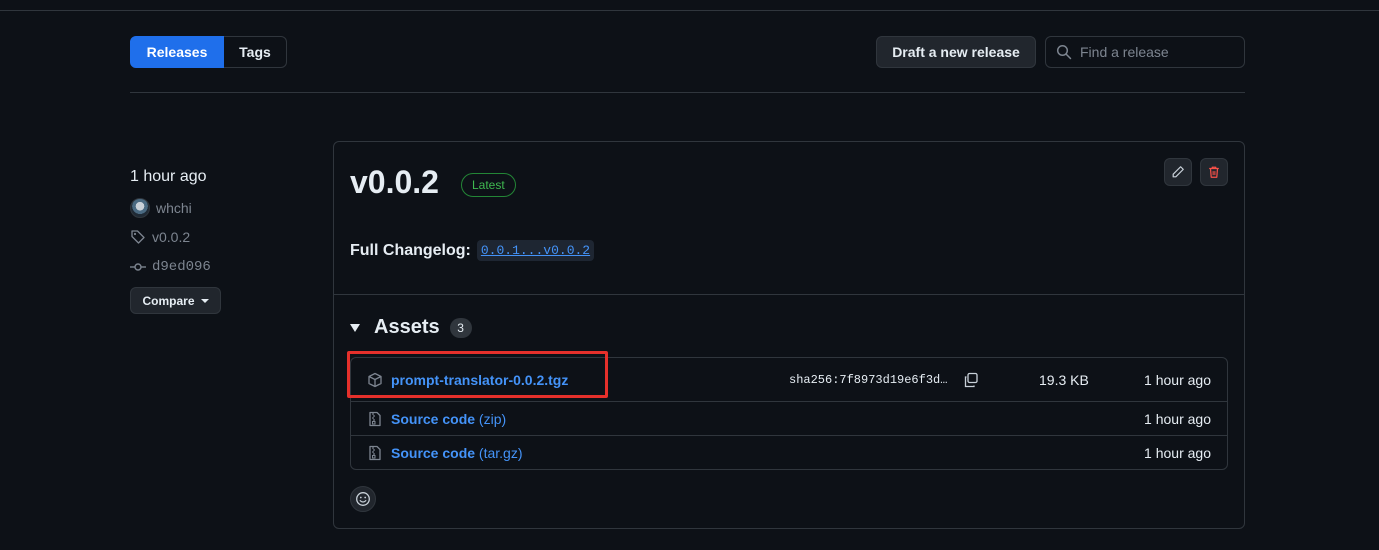 Image resolution: width=1379 pixels, height=550 pixels. I want to click on top-divider, so click(689, 10).